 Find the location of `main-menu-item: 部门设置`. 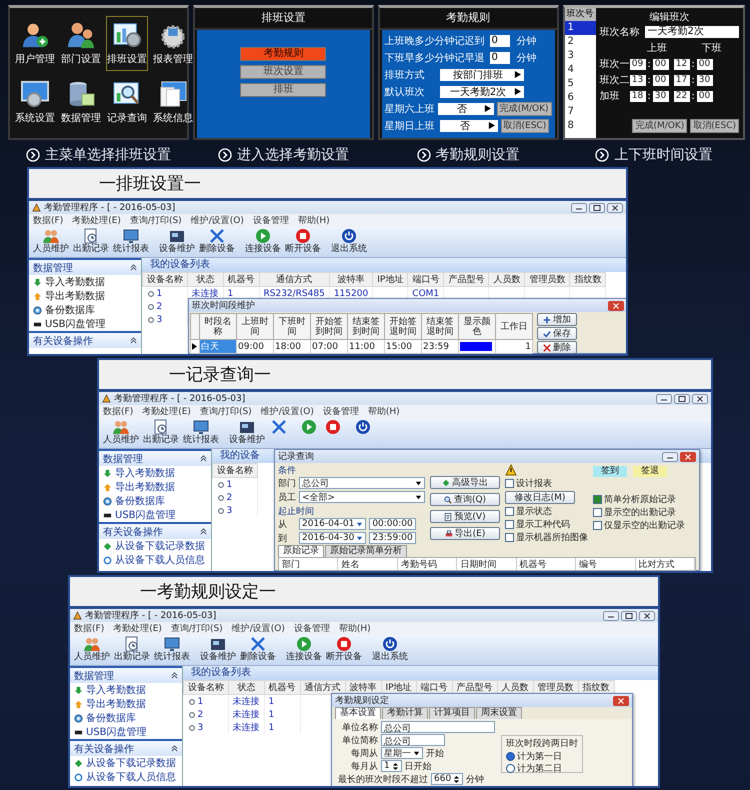

main-menu-item: 部门设置 is located at coordinates (81, 43).